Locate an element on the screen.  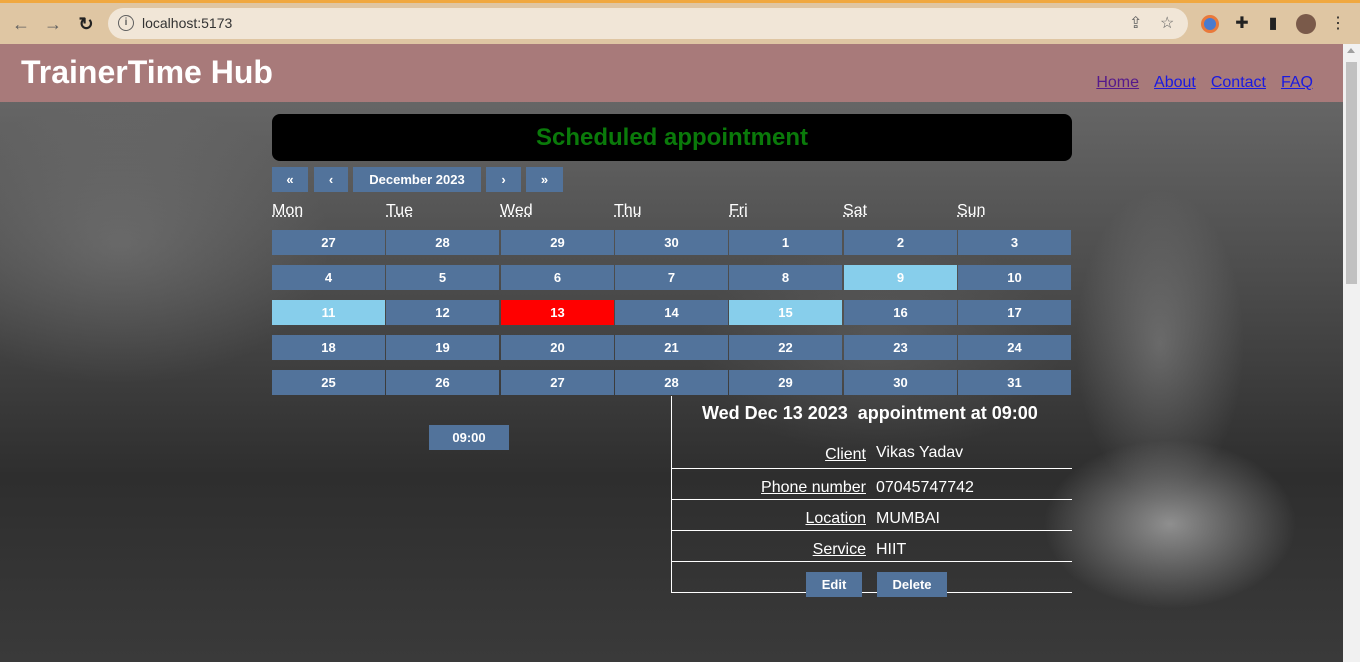
calendar-day: 16 is located at coordinates (900, 312).